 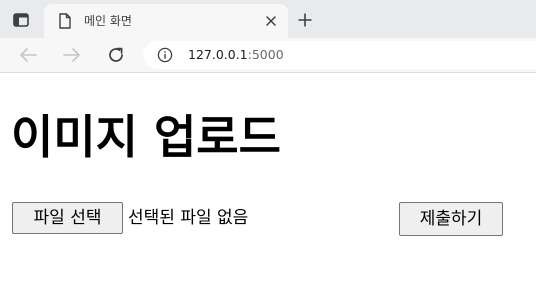 What do you see at coordinates (339, 55) in the screenshot?
I see `address-bar: 127.0.0.1:5000` at bounding box center [339, 55].